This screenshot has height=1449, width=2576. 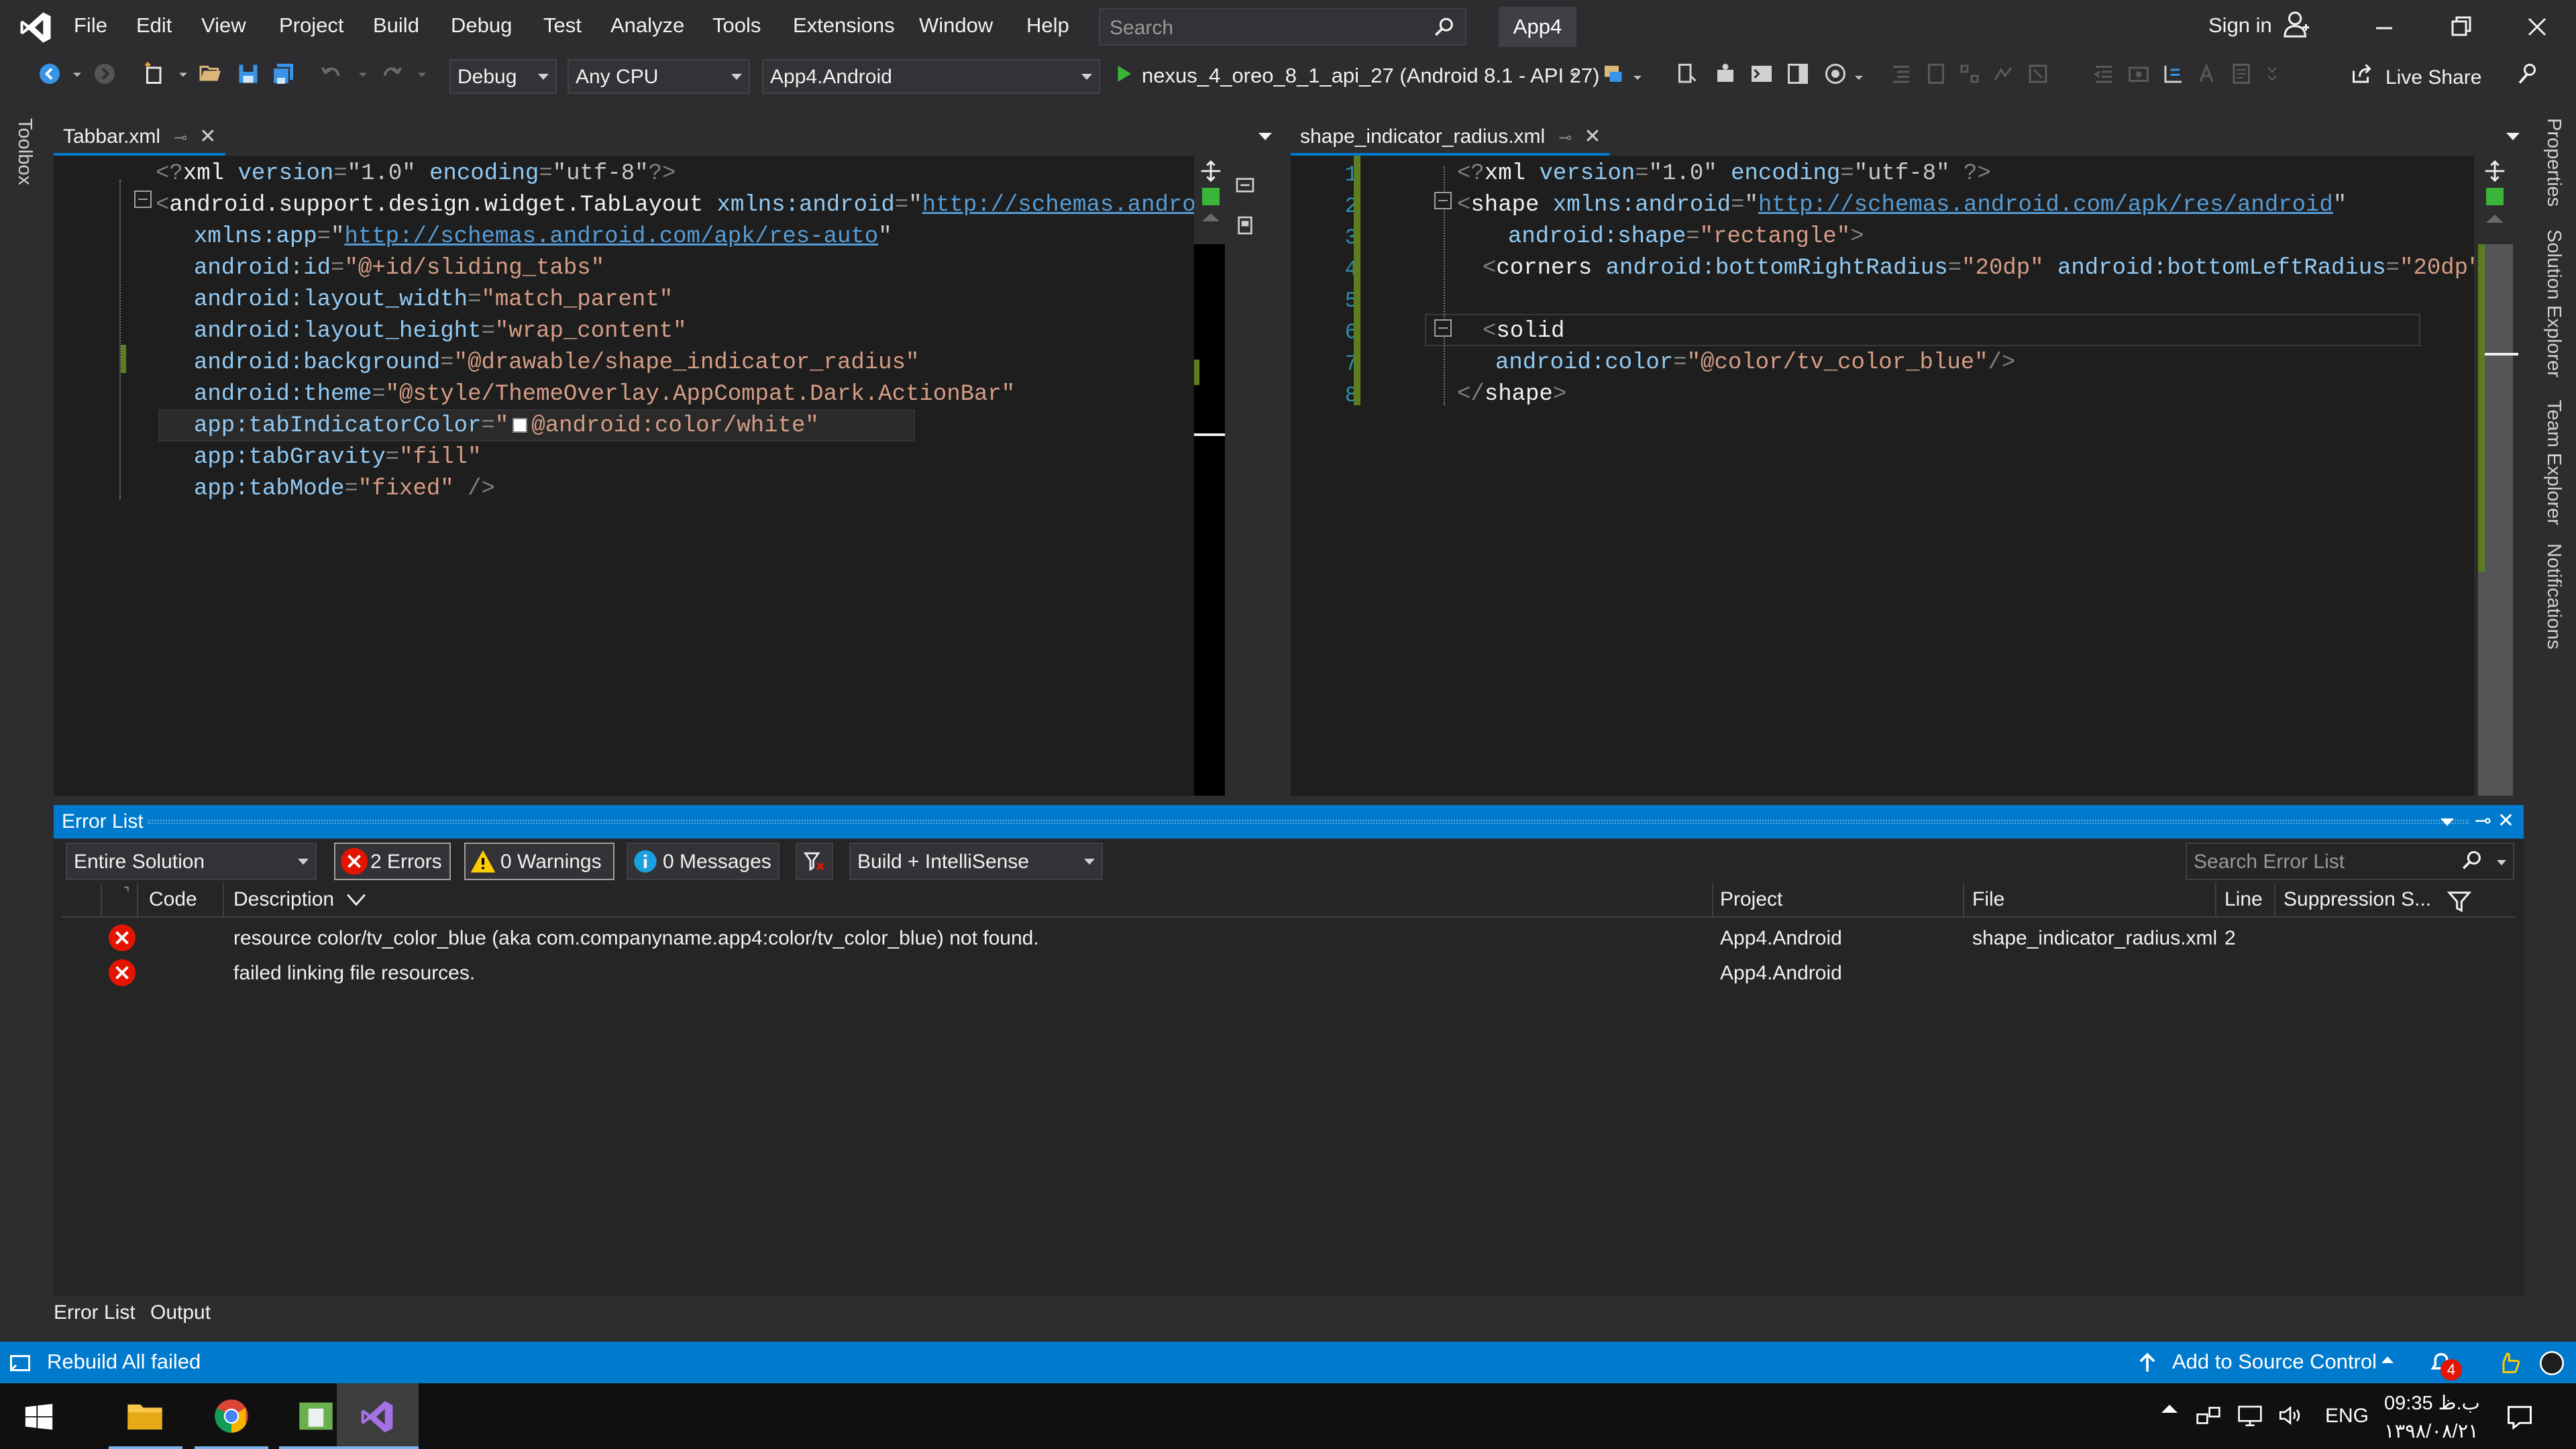 I want to click on uncomment-icon, so click(x=1936, y=74).